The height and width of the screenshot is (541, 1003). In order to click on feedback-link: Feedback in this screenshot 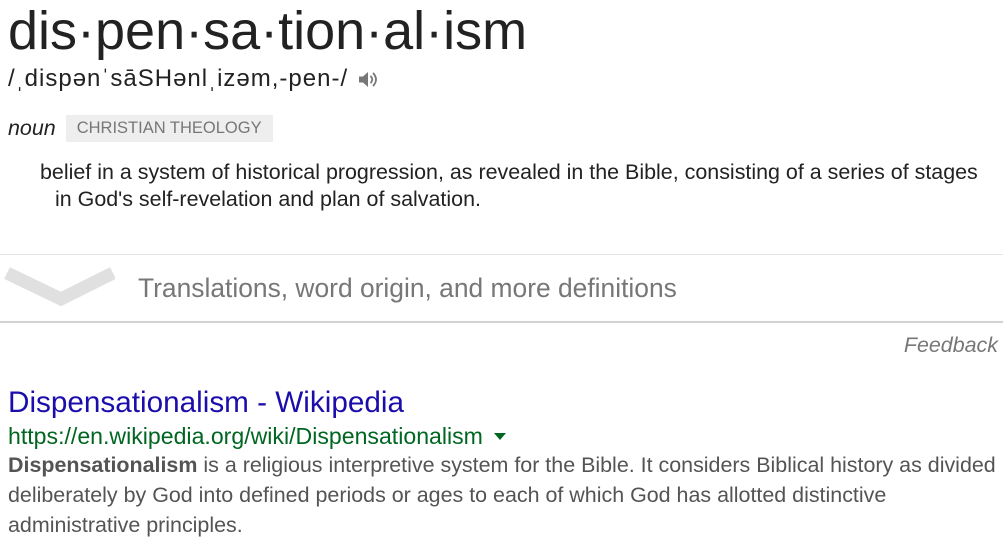, I will do `click(951, 345)`.